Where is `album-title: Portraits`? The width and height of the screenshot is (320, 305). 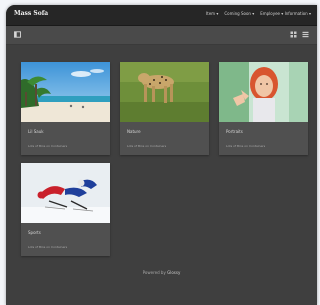 album-title: Portraits is located at coordinates (234, 131).